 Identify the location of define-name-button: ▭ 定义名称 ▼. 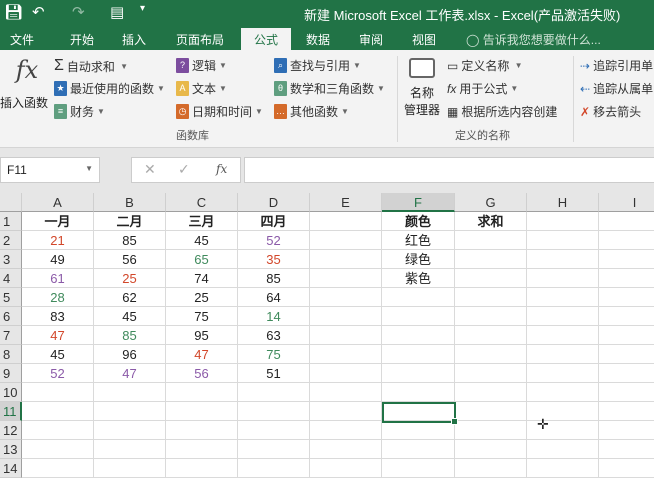
(485, 65).